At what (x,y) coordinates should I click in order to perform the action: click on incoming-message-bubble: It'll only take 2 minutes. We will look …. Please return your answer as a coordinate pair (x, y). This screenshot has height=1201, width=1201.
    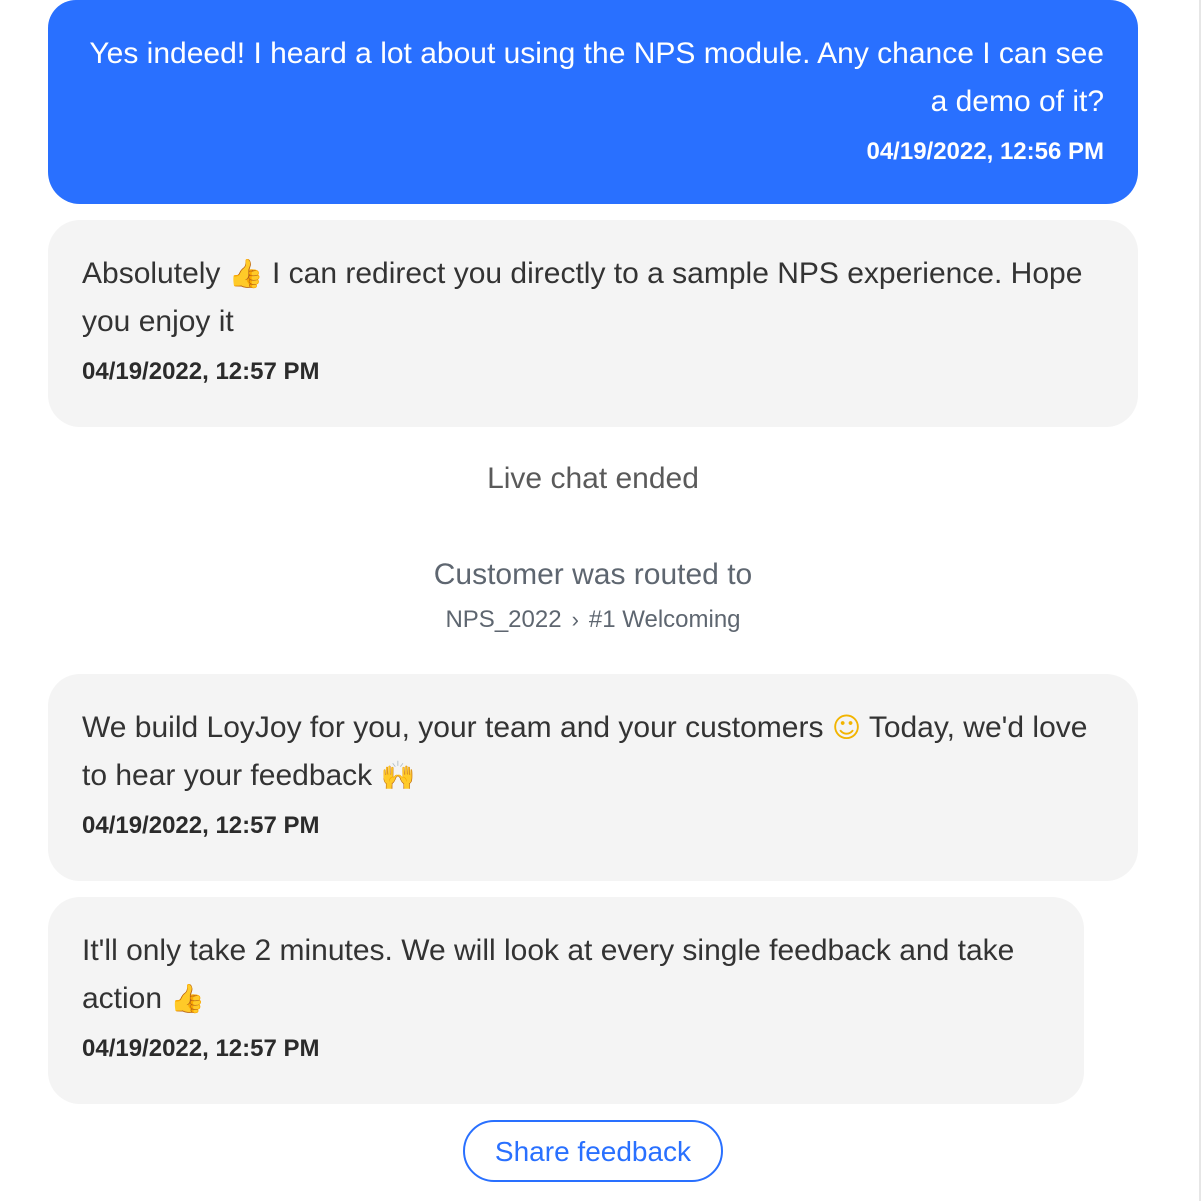
    Looking at the image, I should click on (566, 1000).